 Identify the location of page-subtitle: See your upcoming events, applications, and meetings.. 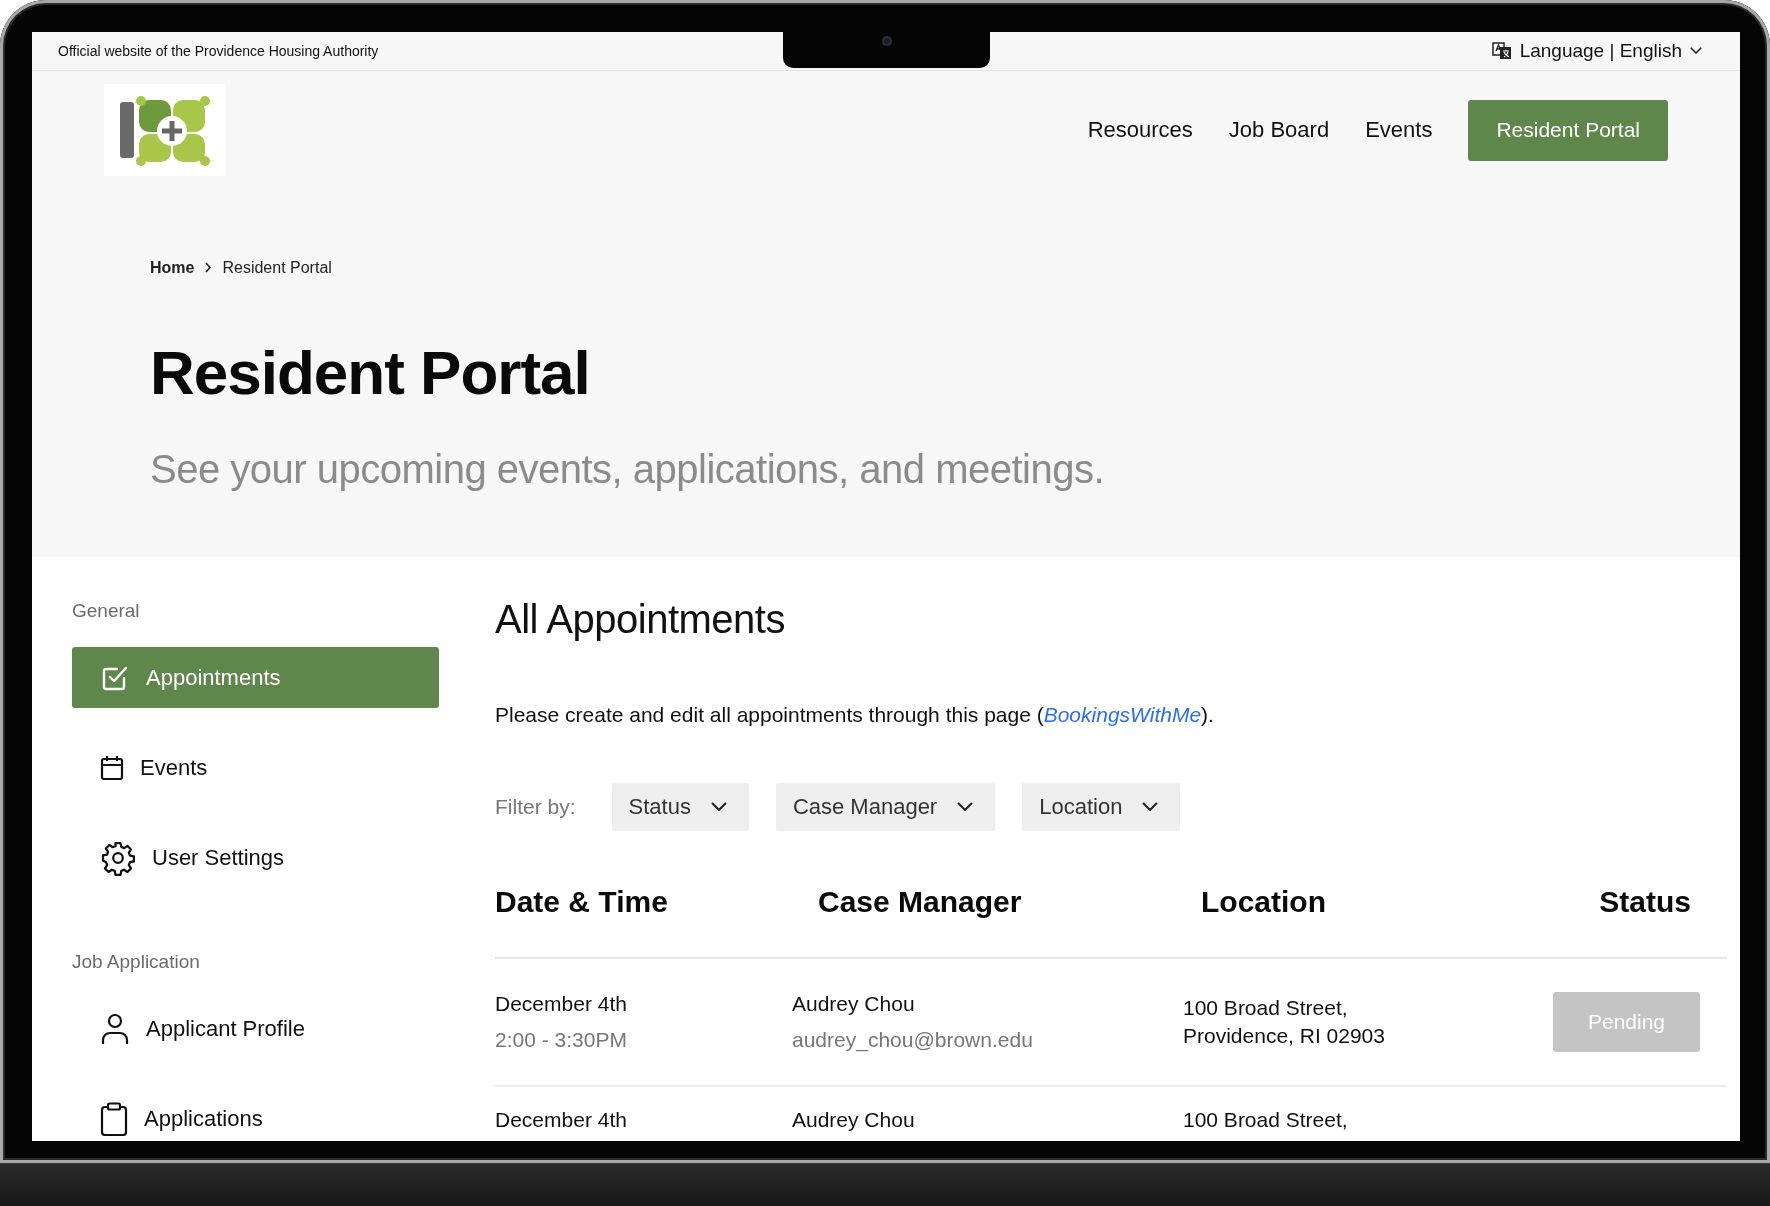
(628, 469).